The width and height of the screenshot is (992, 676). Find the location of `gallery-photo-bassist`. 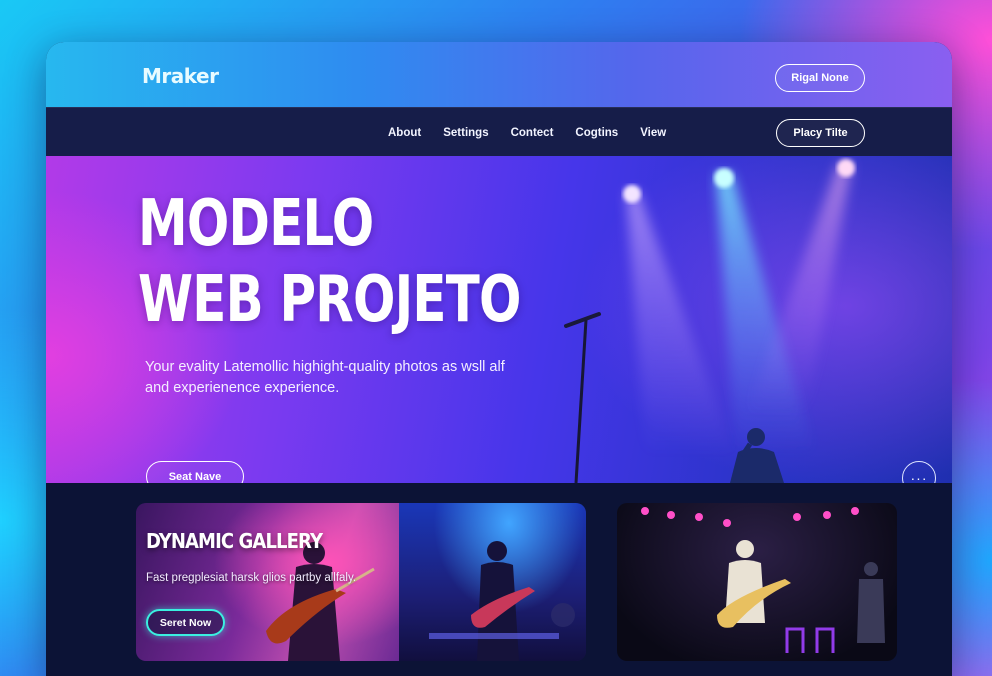

gallery-photo-bassist is located at coordinates (492, 582).